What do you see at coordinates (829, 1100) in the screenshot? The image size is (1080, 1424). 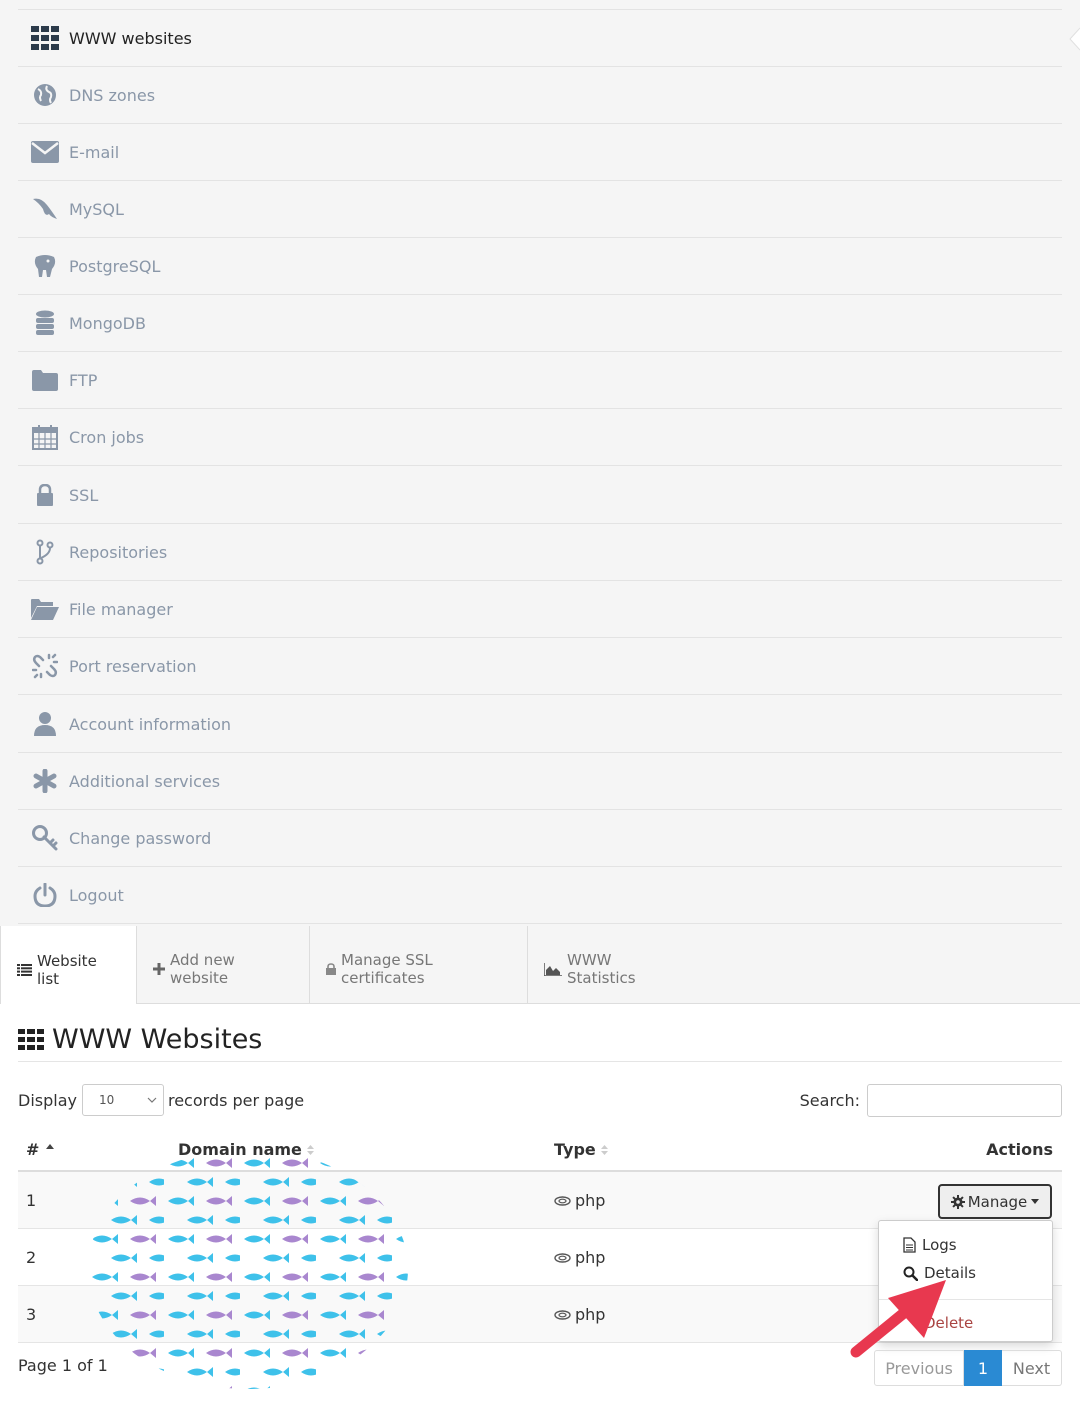 I see `search-label: Search:` at bounding box center [829, 1100].